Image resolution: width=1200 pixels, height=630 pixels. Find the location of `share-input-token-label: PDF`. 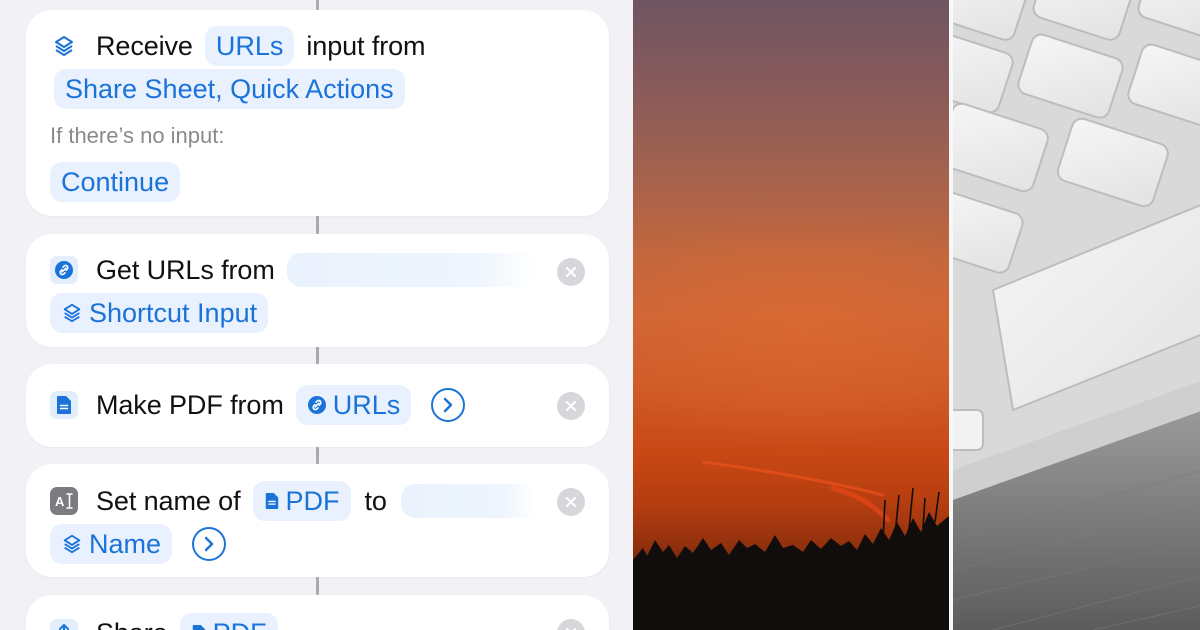

share-input-token-label: PDF is located at coordinates (240, 624).